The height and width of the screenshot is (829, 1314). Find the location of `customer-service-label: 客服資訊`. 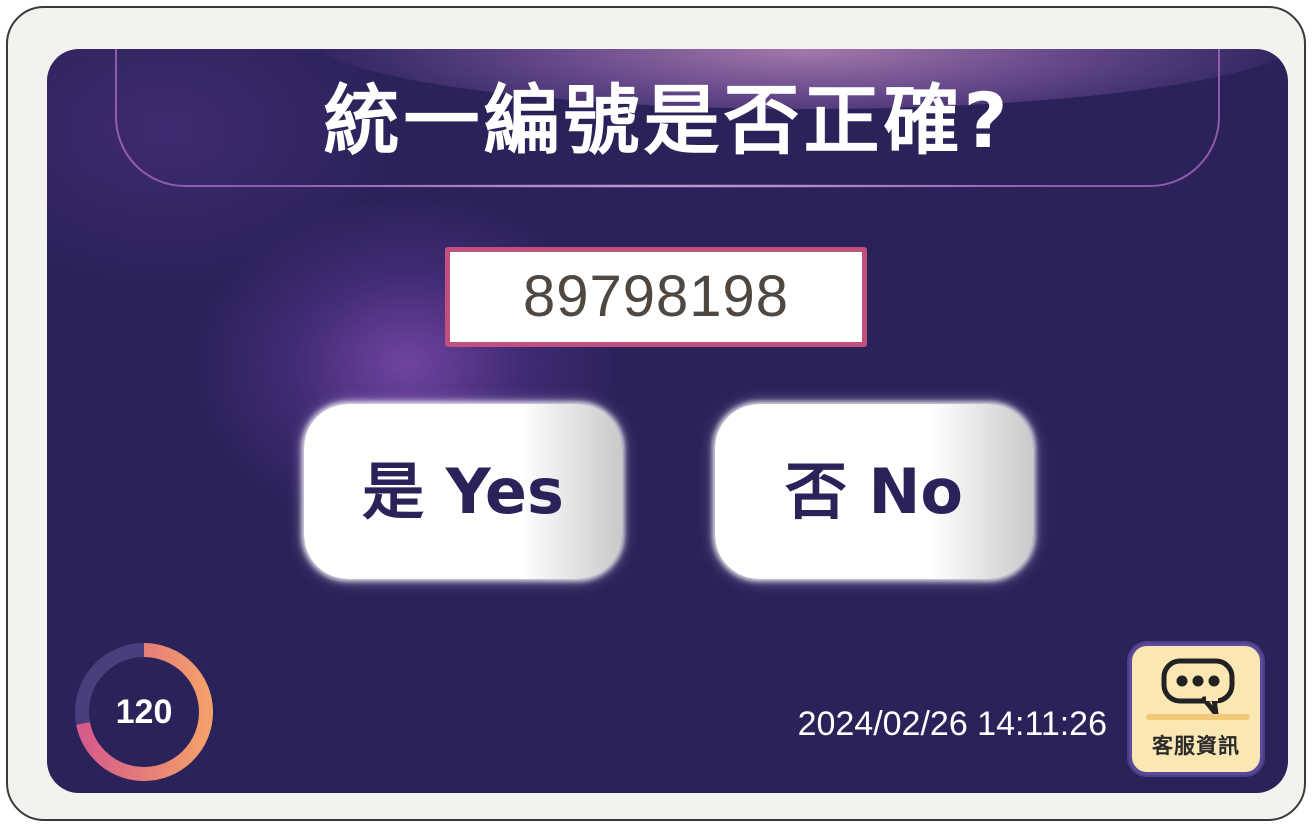

customer-service-label: 客服資訊 is located at coordinates (1196, 746).